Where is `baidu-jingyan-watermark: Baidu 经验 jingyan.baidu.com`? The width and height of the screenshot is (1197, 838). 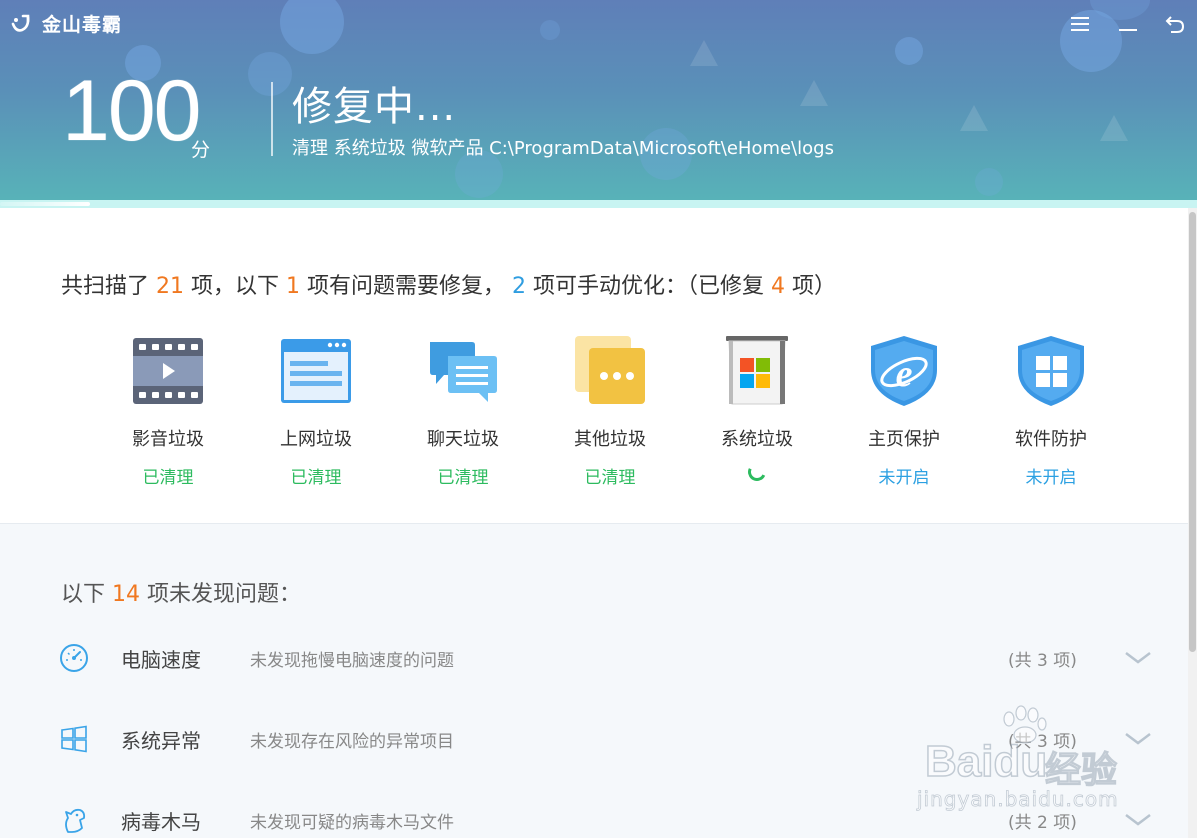 baidu-jingyan-watermark: Baidu 经验 jingyan.baidu.com is located at coordinates (1025, 760).